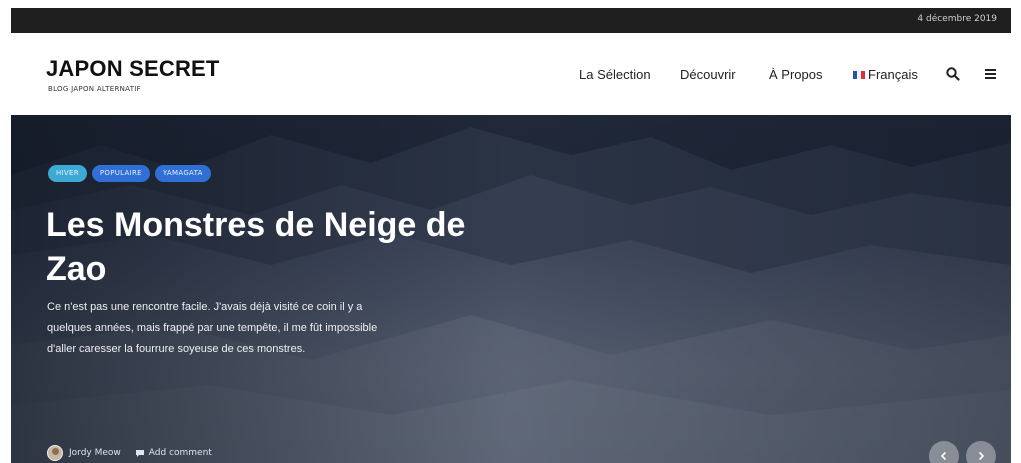 The width and height of the screenshot is (1021, 463). Describe the element at coordinates (859, 74) in the screenshot. I see `french-flag-icon` at that location.